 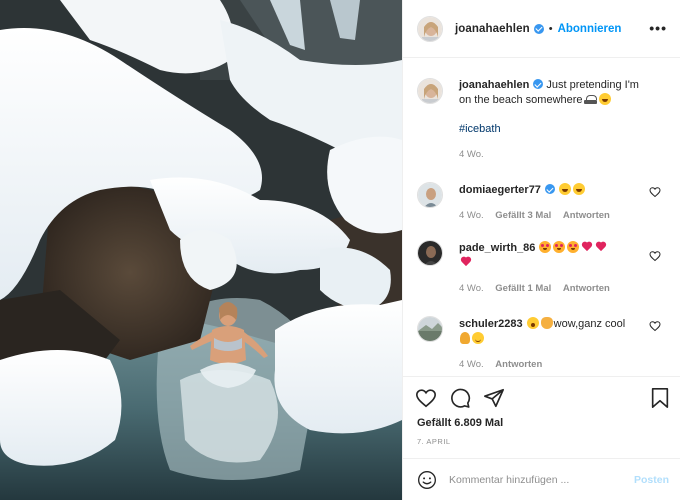 I want to click on hands-icon, so click(x=465, y=338).